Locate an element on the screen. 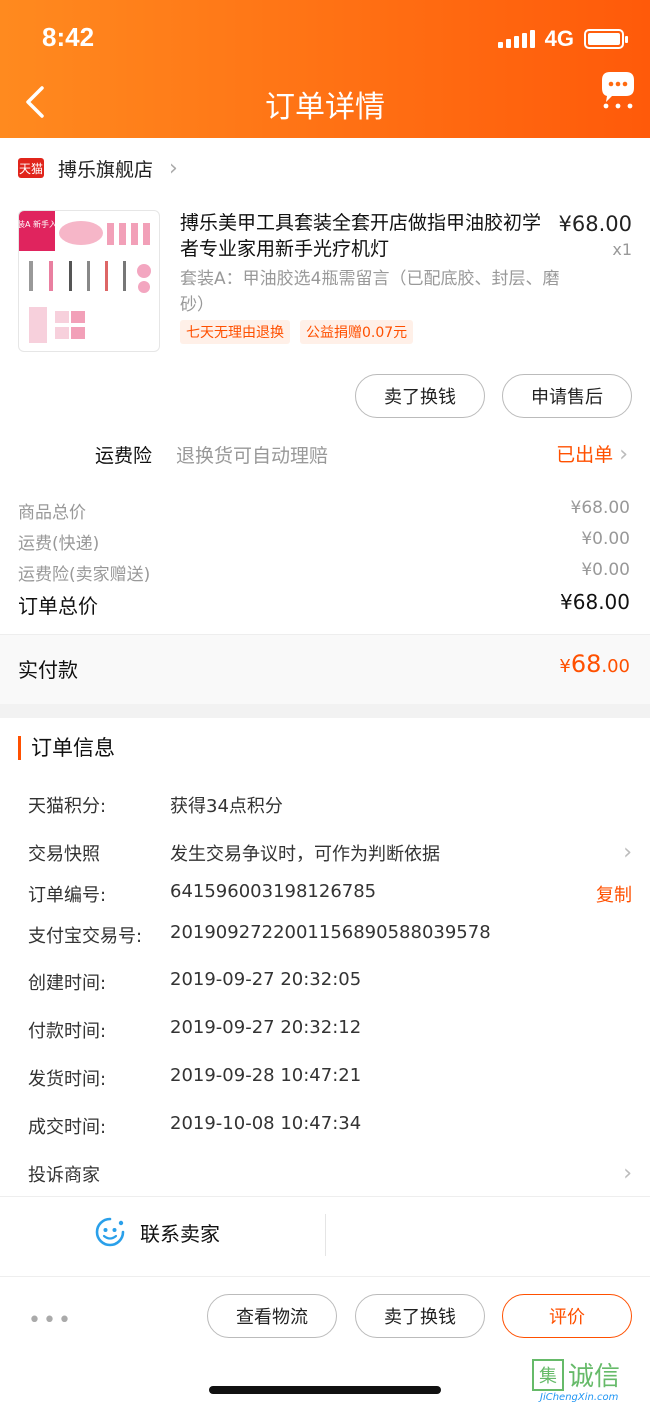  message-icon is located at coordinates (618, 89).